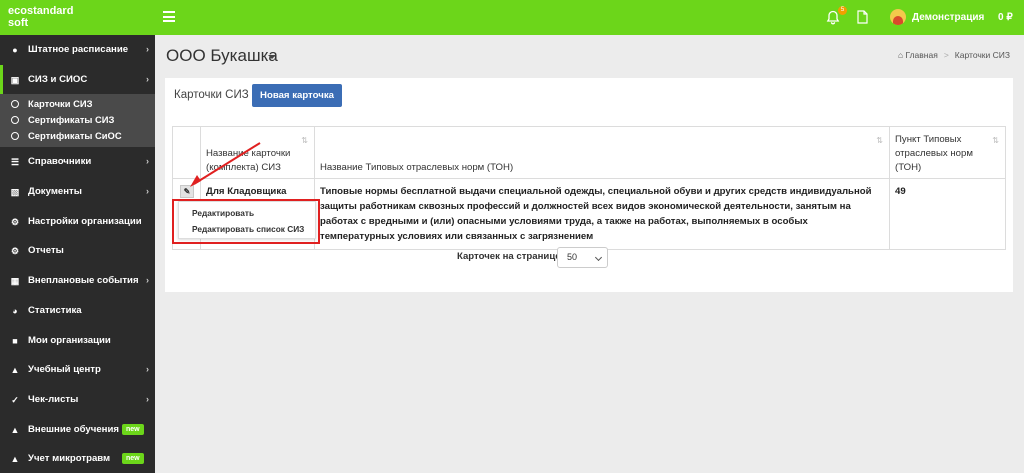  What do you see at coordinates (64, 370) in the screenshot?
I see `sidebar-item-label: Учебный центр` at bounding box center [64, 370].